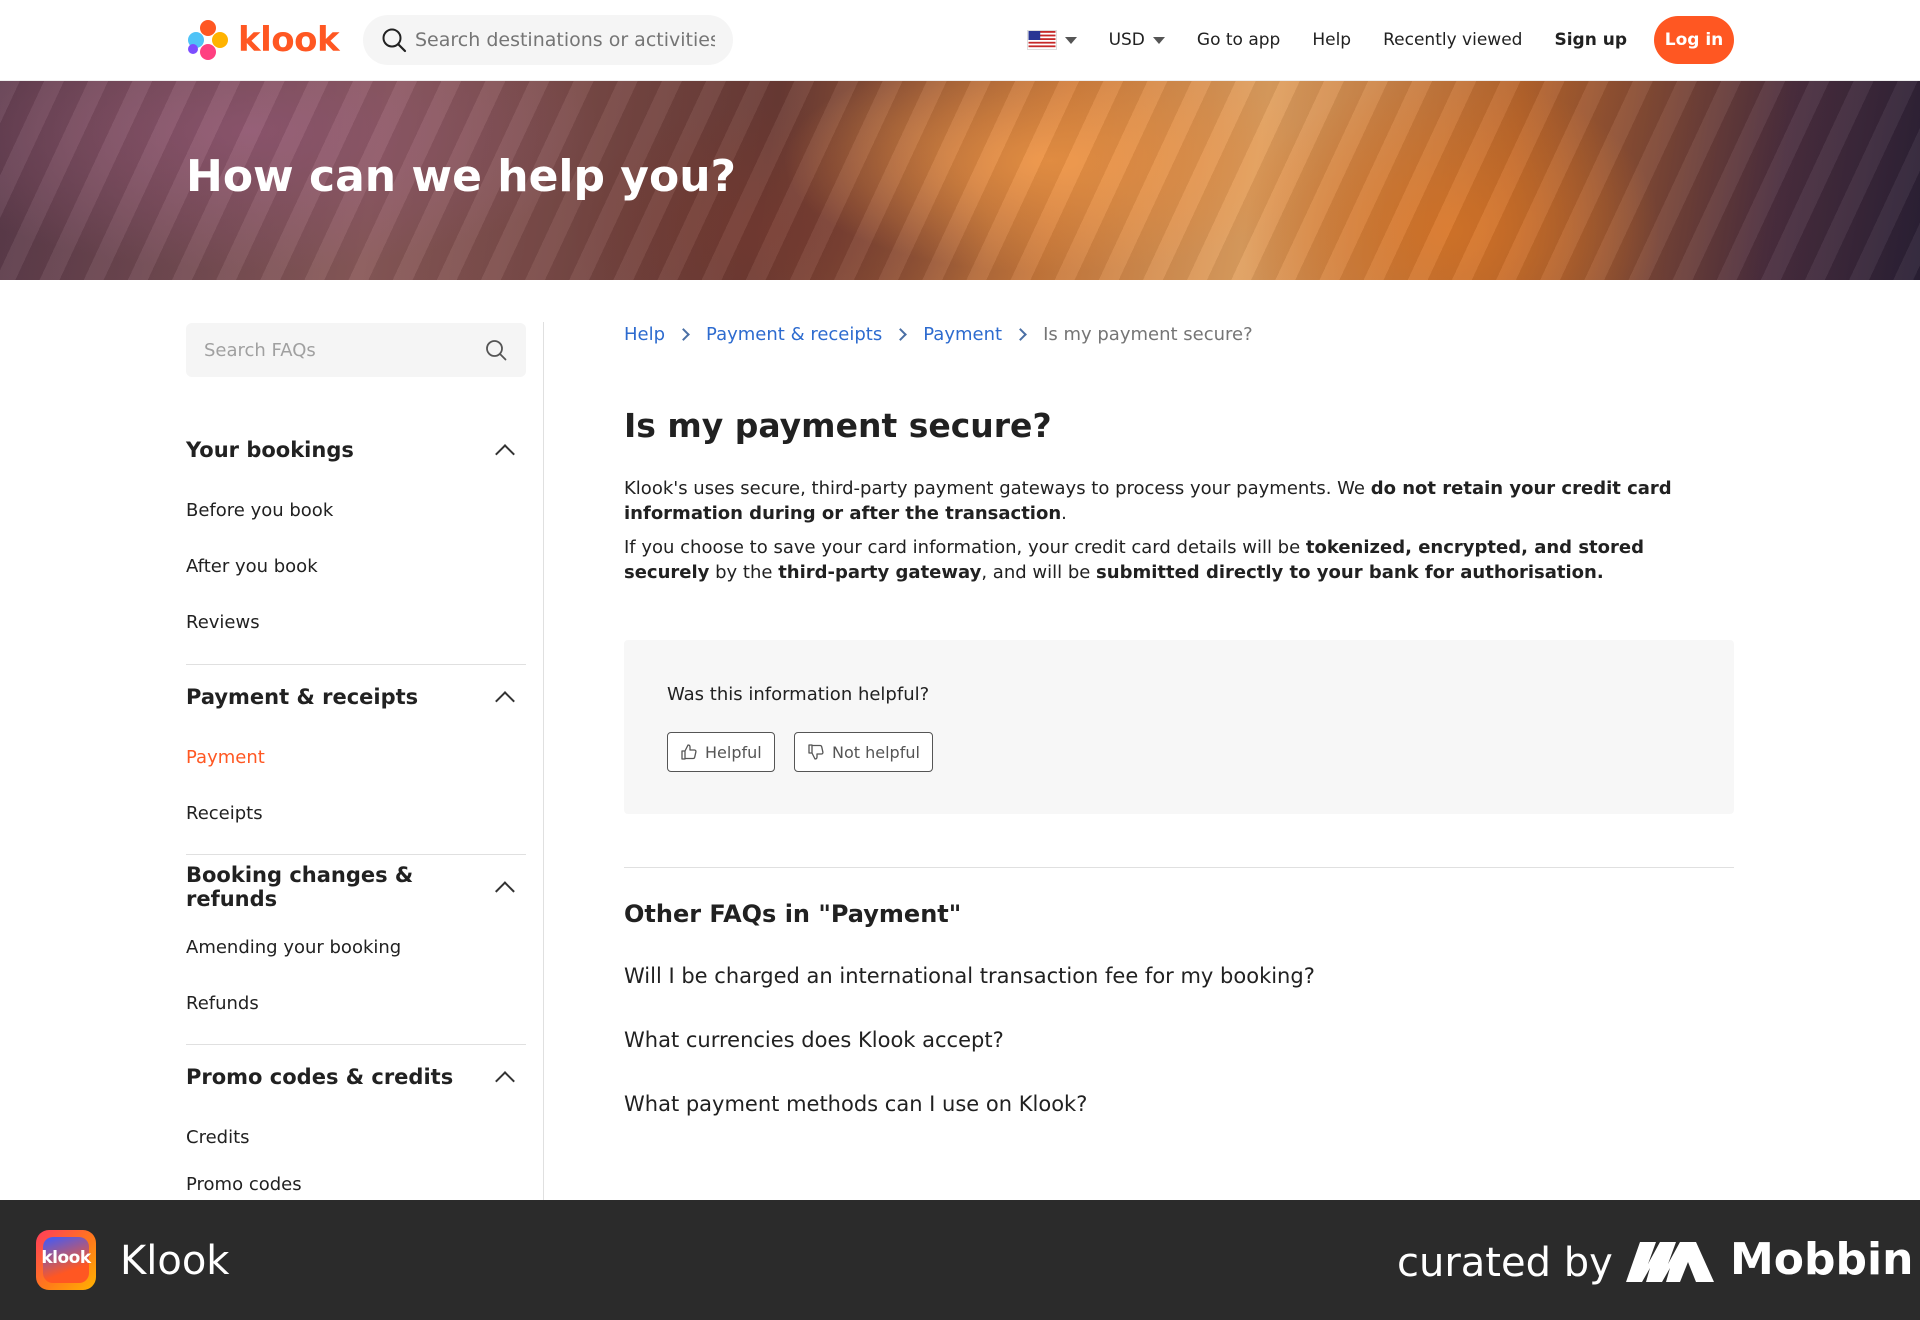  I want to click on go-to-app-link: Go to app, so click(1238, 40).